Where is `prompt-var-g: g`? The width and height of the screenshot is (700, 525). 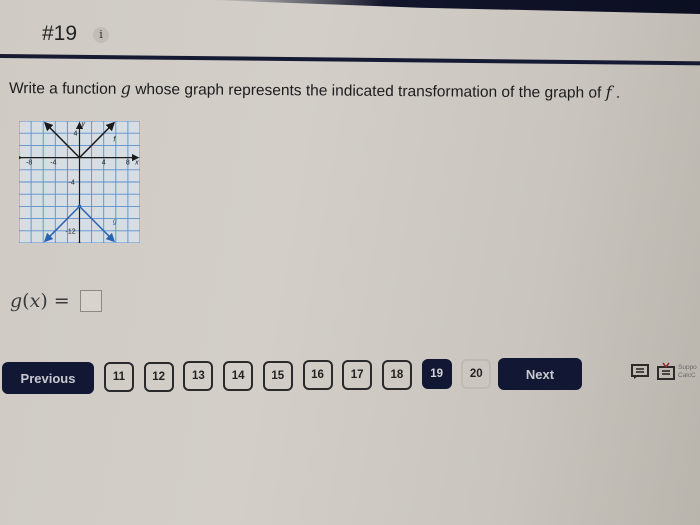 prompt-var-g: g is located at coordinates (126, 88).